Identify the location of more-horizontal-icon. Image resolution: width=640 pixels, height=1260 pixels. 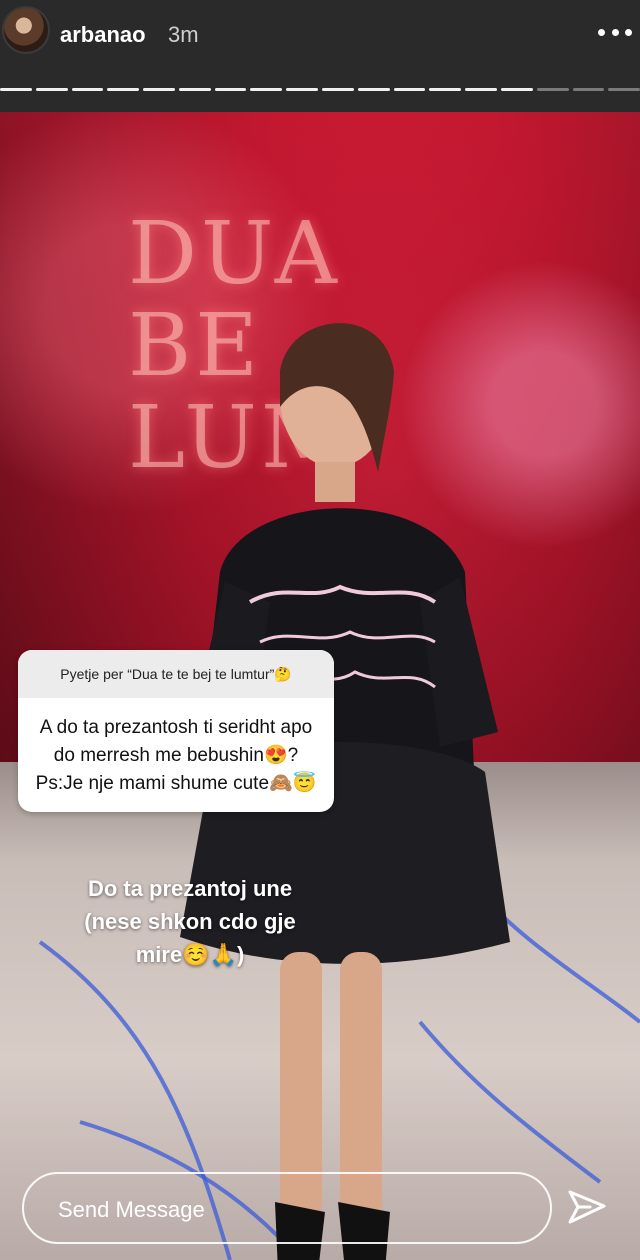
(615, 32).